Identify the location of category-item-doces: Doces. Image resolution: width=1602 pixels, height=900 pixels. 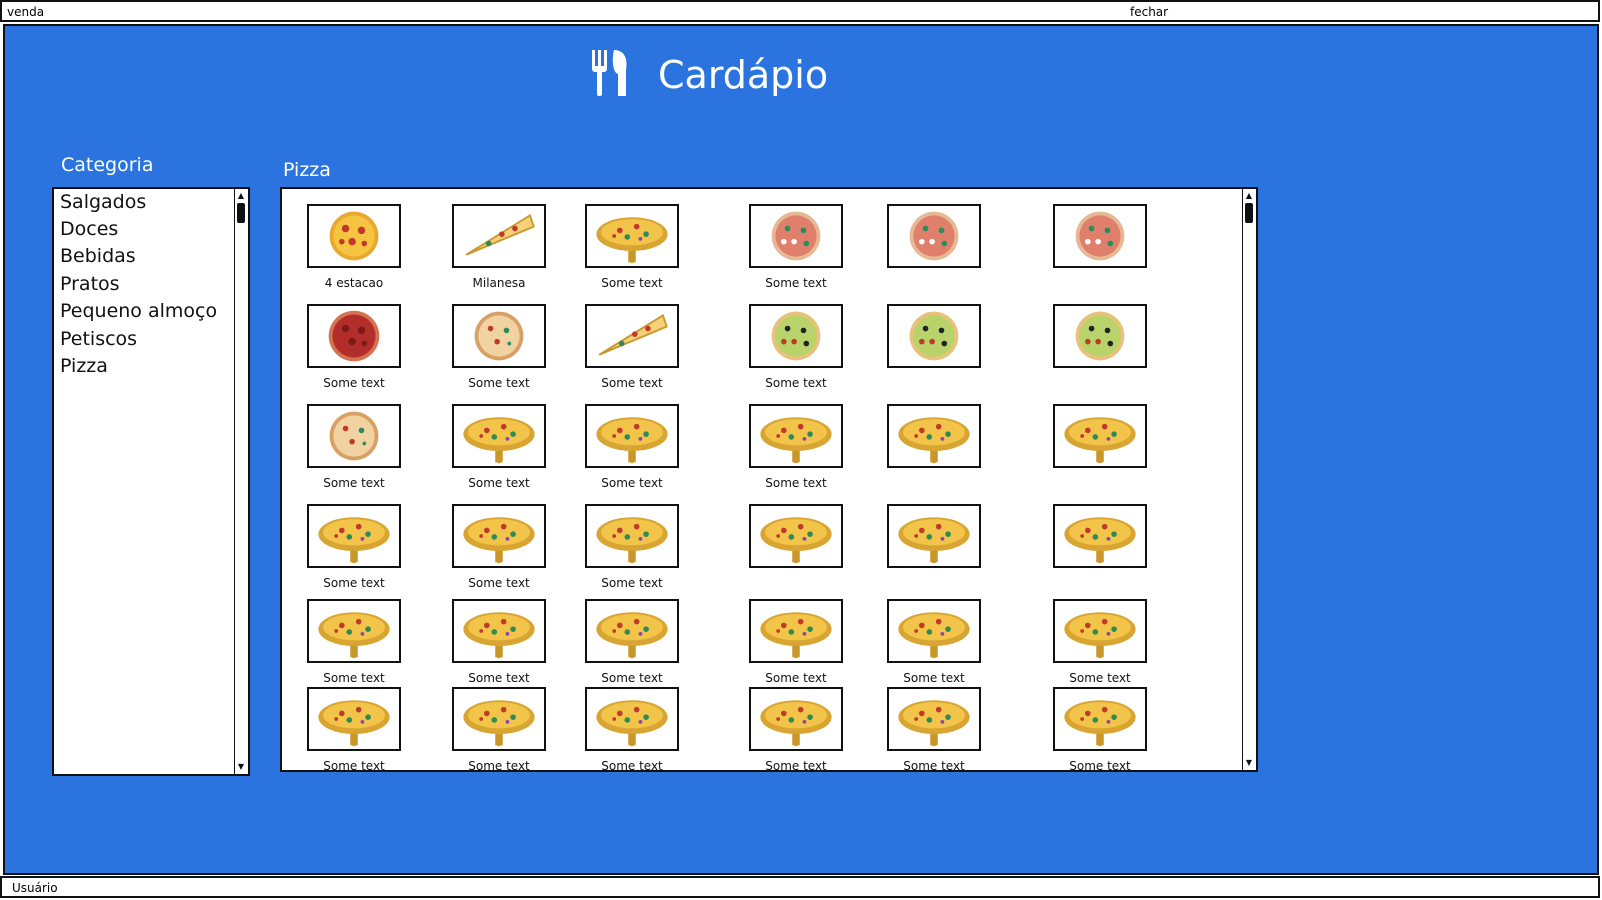
(89, 229).